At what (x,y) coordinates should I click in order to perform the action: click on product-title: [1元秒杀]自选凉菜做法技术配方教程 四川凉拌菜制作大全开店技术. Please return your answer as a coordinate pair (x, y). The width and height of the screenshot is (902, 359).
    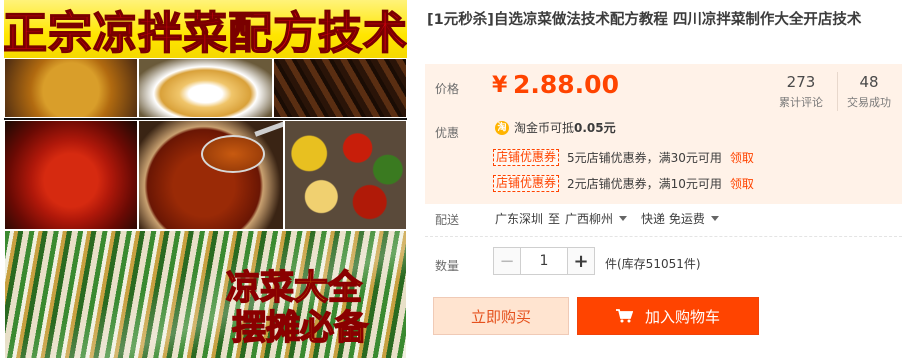
    Looking at the image, I should click on (644, 20).